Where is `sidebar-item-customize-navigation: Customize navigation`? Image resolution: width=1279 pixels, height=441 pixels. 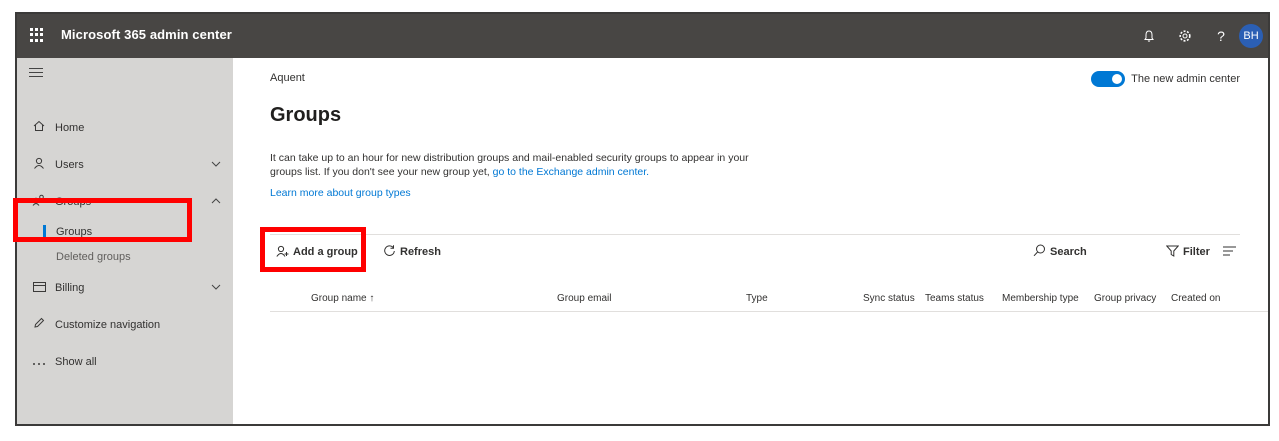
sidebar-item-customize-navigation: Customize navigation is located at coordinates (125, 324).